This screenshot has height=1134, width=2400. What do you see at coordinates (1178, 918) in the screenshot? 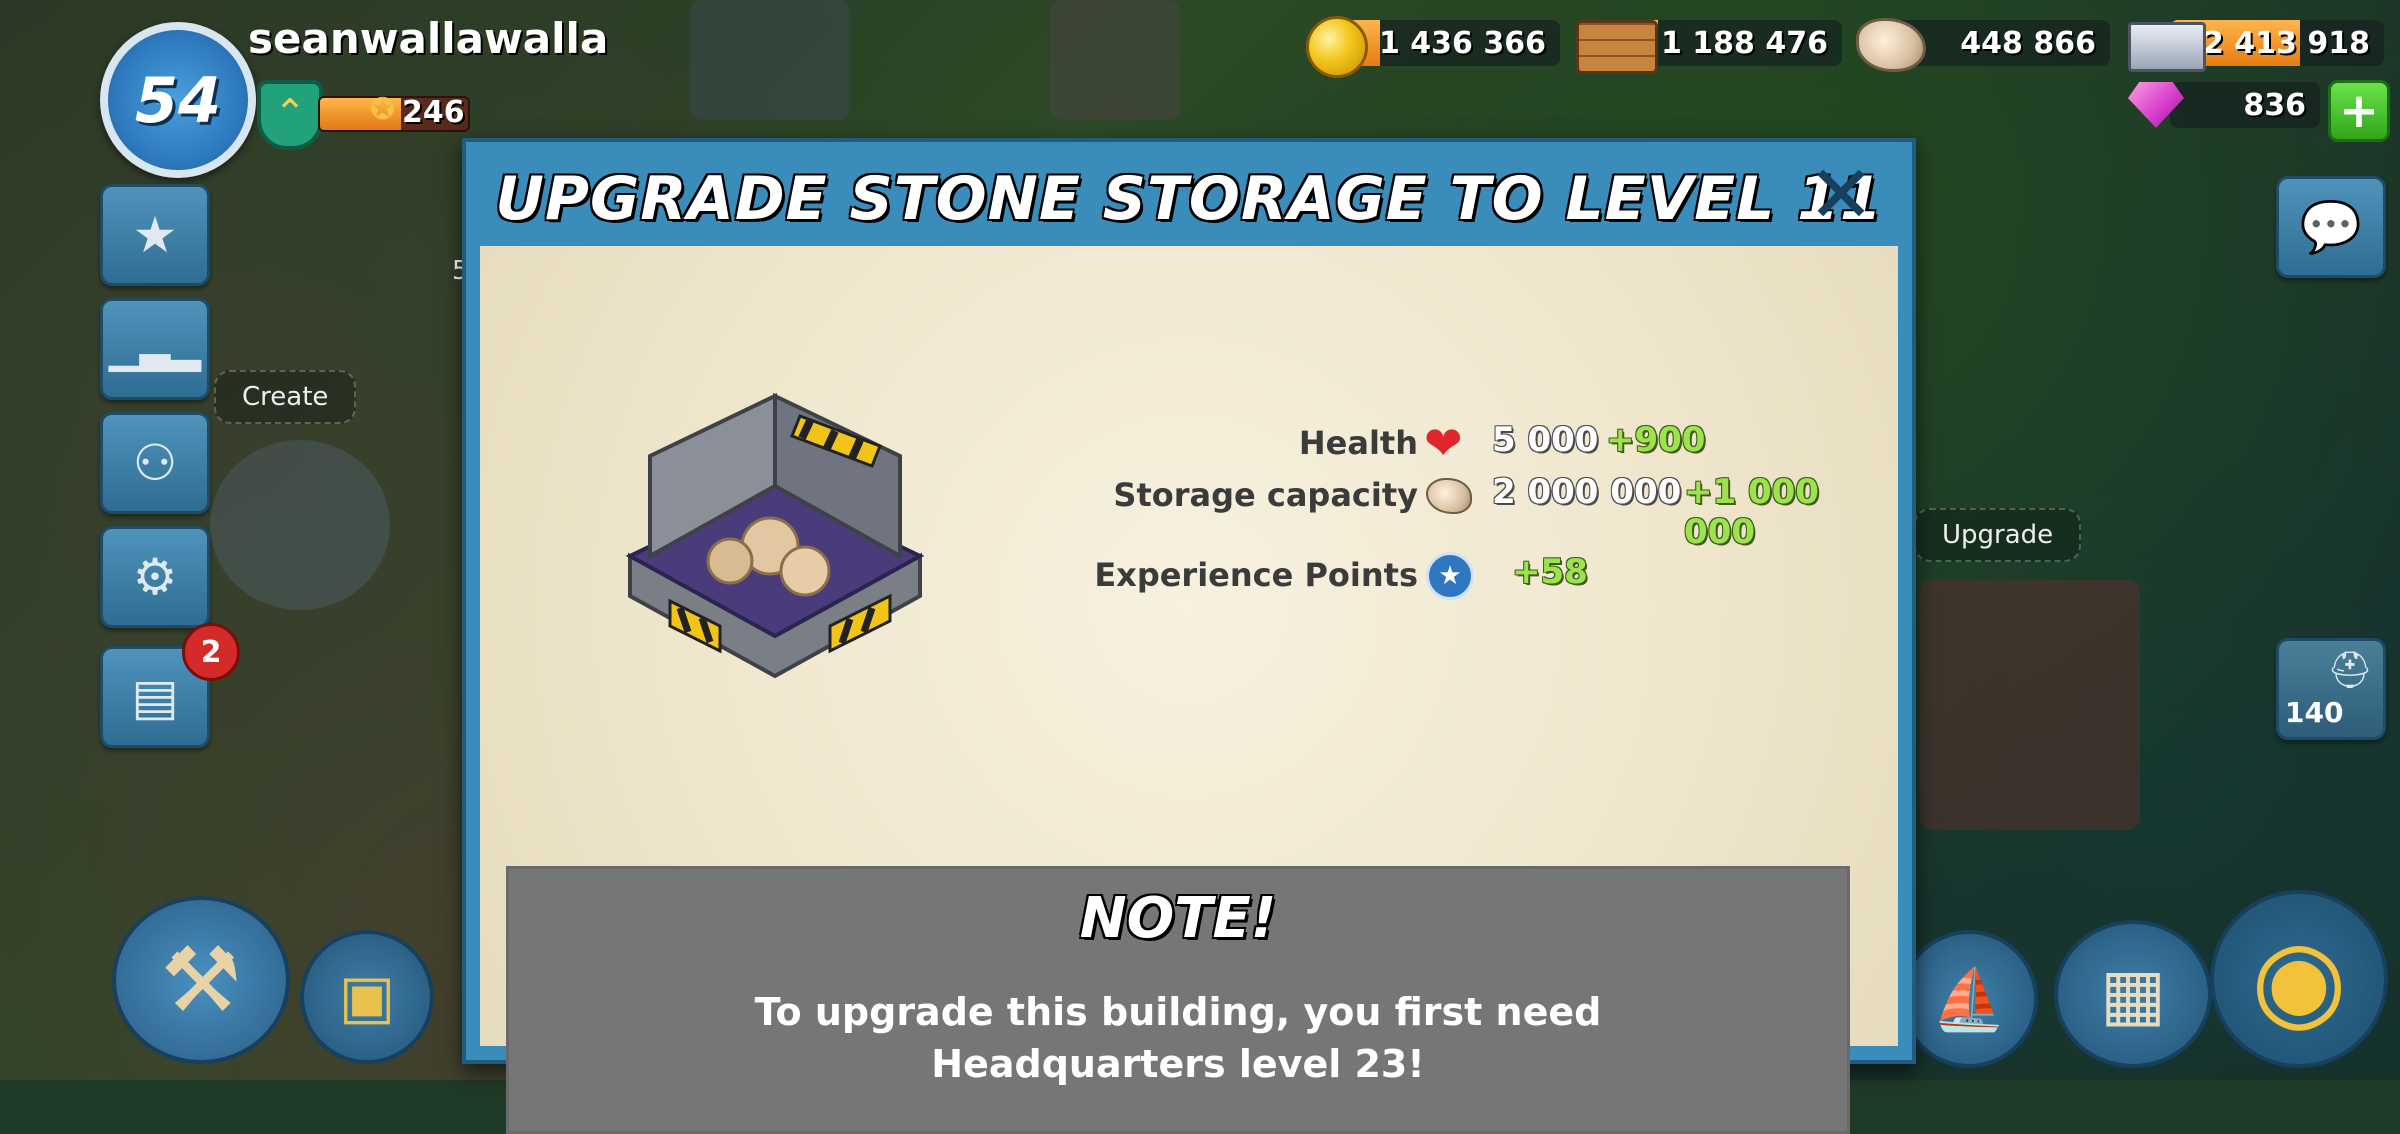
I see `note-title: NOTE!` at bounding box center [1178, 918].